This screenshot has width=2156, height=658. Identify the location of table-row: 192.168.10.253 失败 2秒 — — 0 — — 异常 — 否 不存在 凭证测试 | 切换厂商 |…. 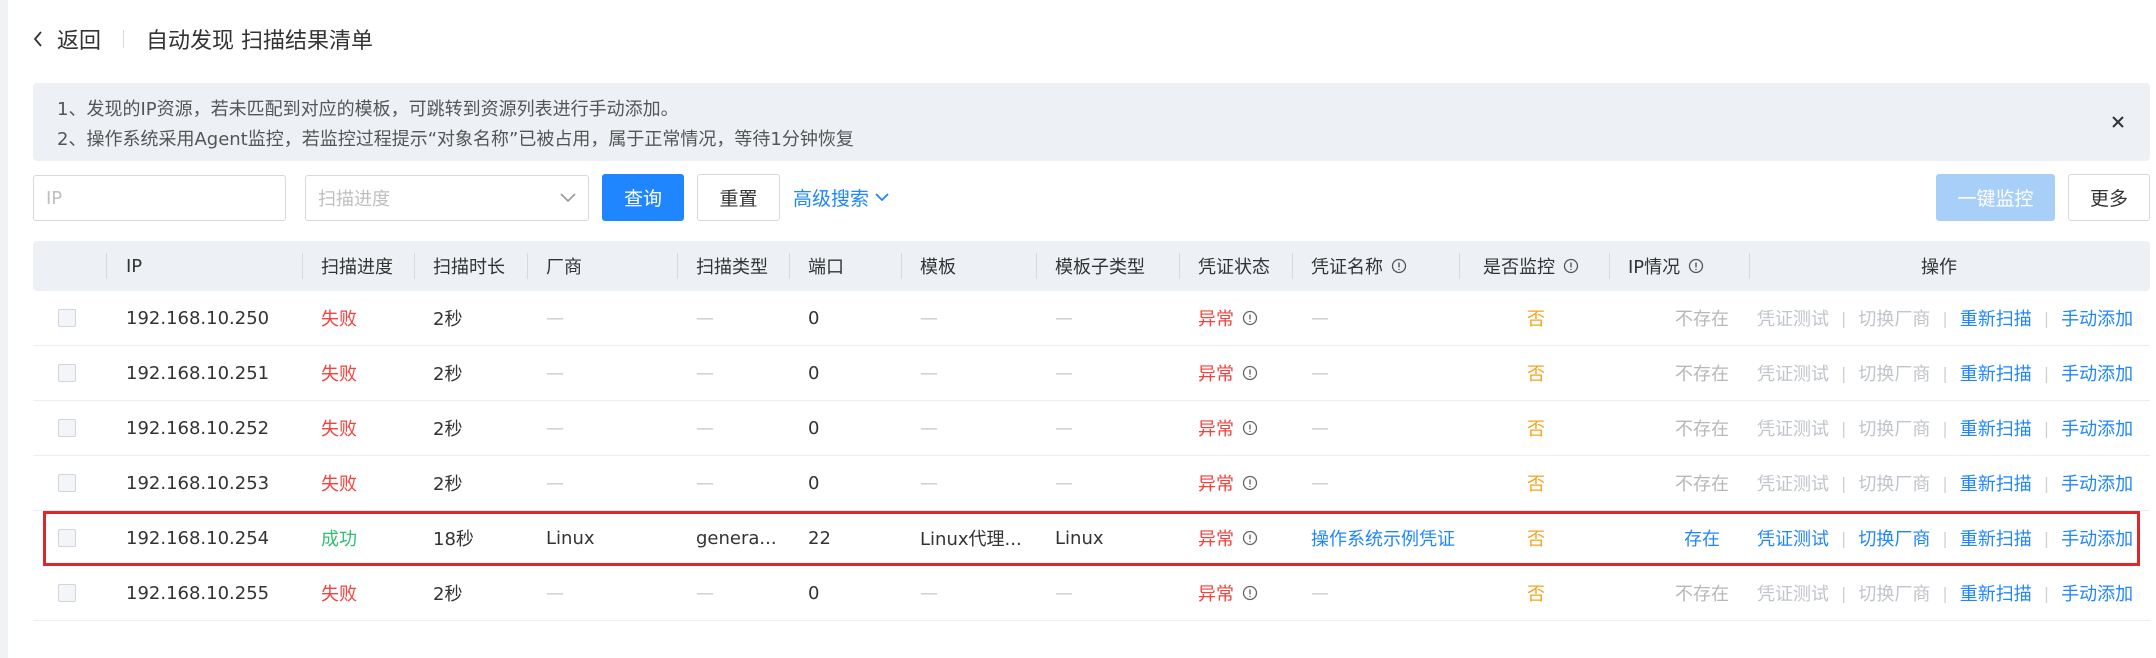
(1091, 483).